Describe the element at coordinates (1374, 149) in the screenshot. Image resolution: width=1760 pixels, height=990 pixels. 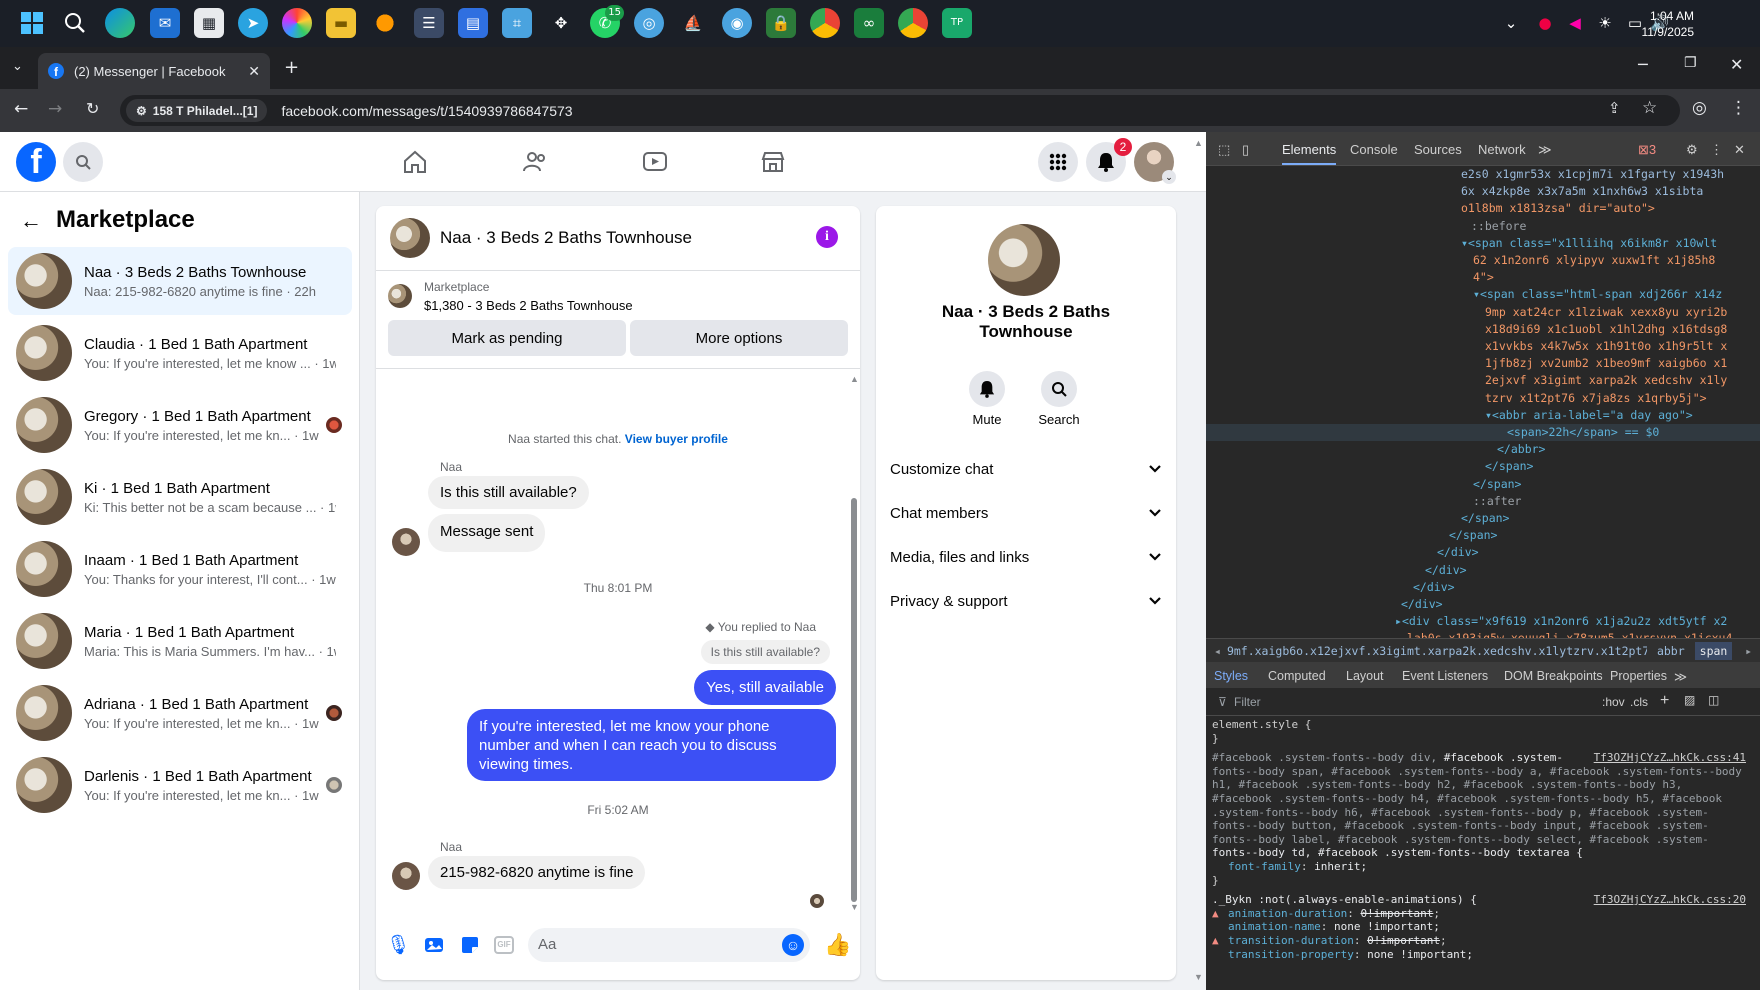
I see `tab-console: Console` at that location.